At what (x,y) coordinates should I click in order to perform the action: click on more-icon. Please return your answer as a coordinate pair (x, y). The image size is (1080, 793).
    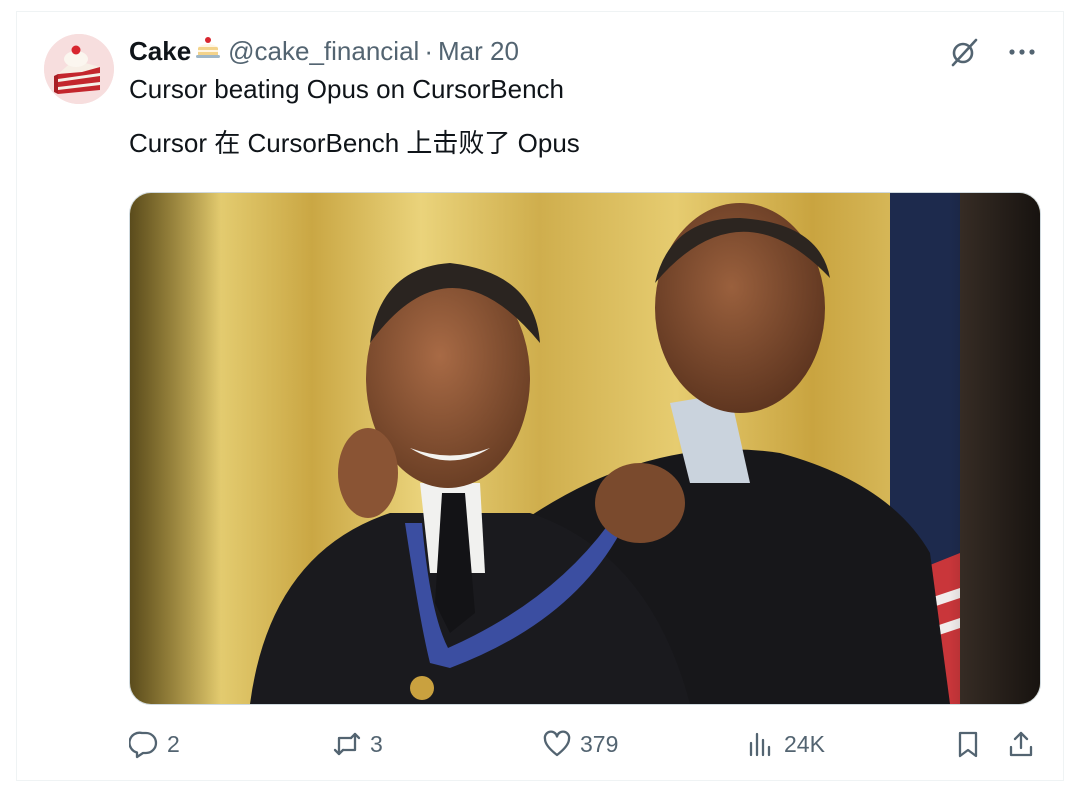
    Looking at the image, I should click on (1022, 52).